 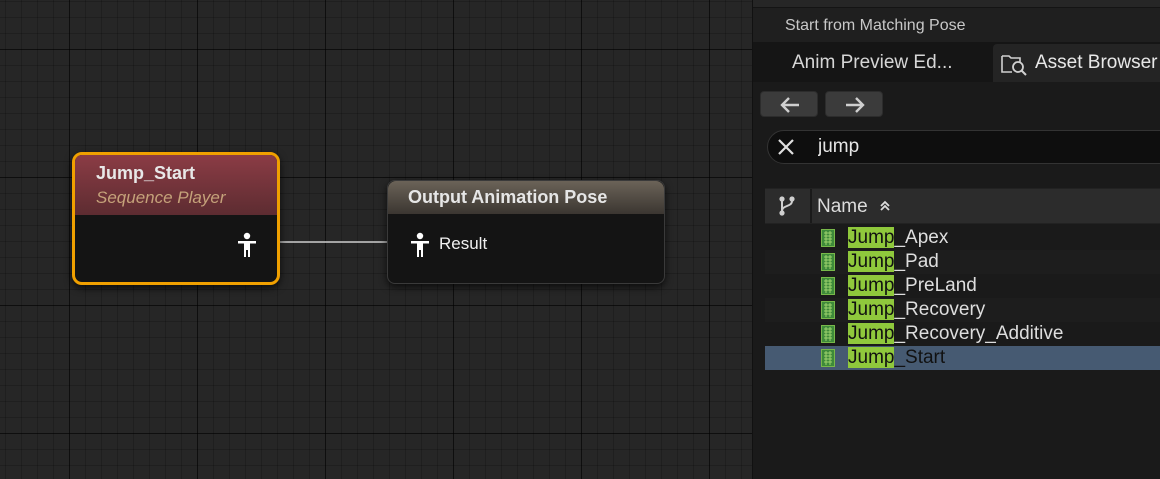 What do you see at coordinates (463, 243) in the screenshot?
I see `result-pin-label: Result` at bounding box center [463, 243].